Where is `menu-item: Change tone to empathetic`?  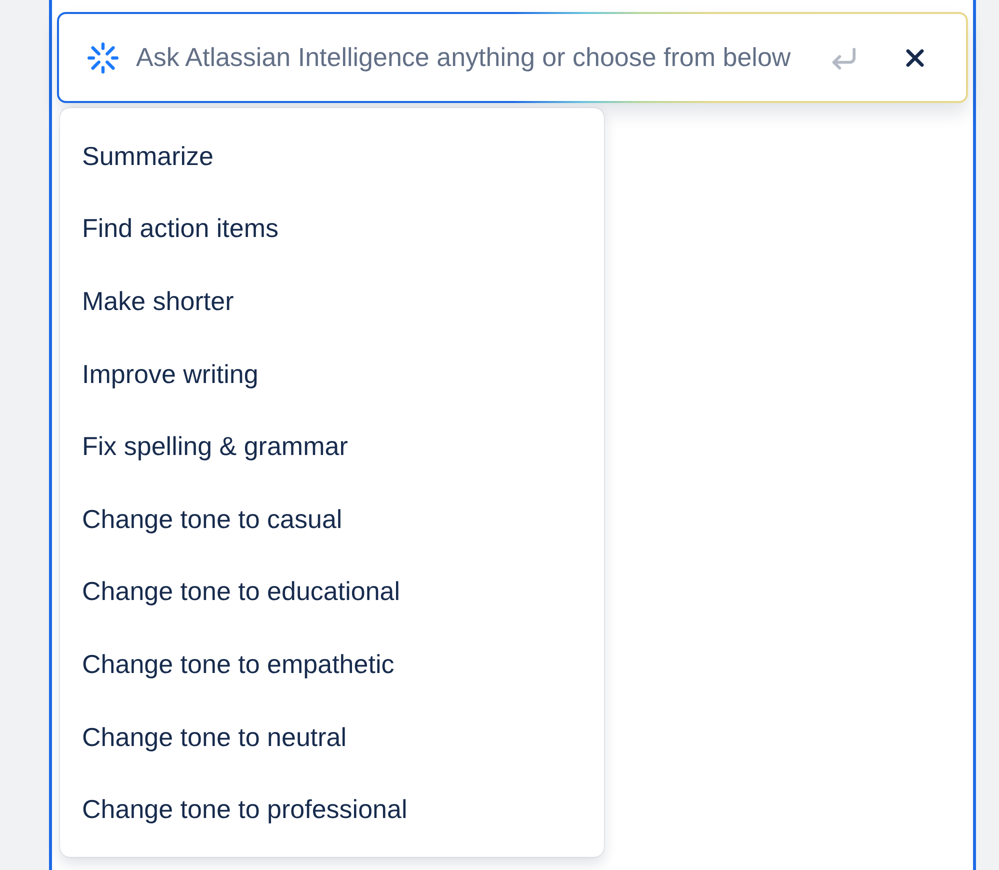 menu-item: Change tone to empathetic is located at coordinates (332, 664).